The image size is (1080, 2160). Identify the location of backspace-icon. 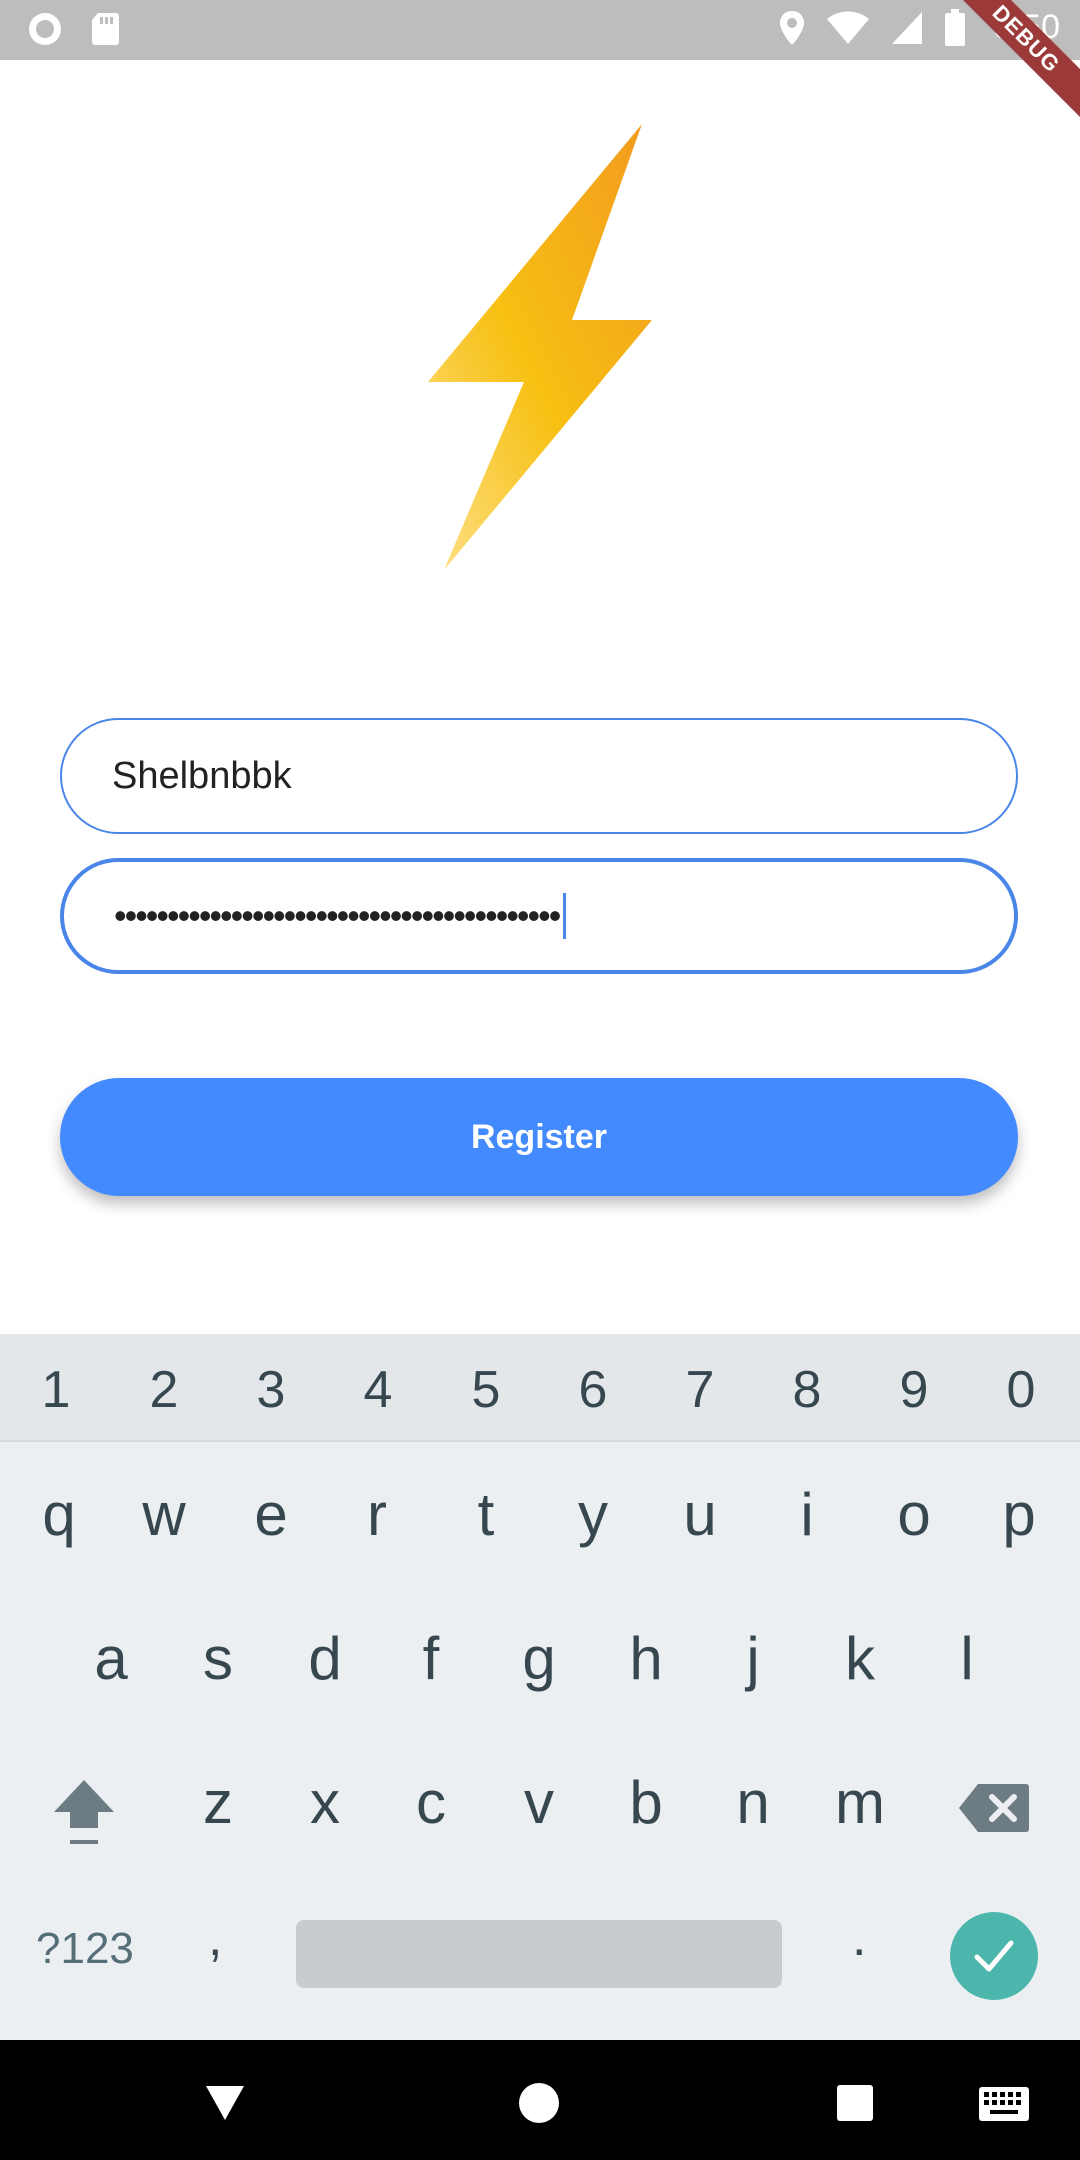
(994, 1808).